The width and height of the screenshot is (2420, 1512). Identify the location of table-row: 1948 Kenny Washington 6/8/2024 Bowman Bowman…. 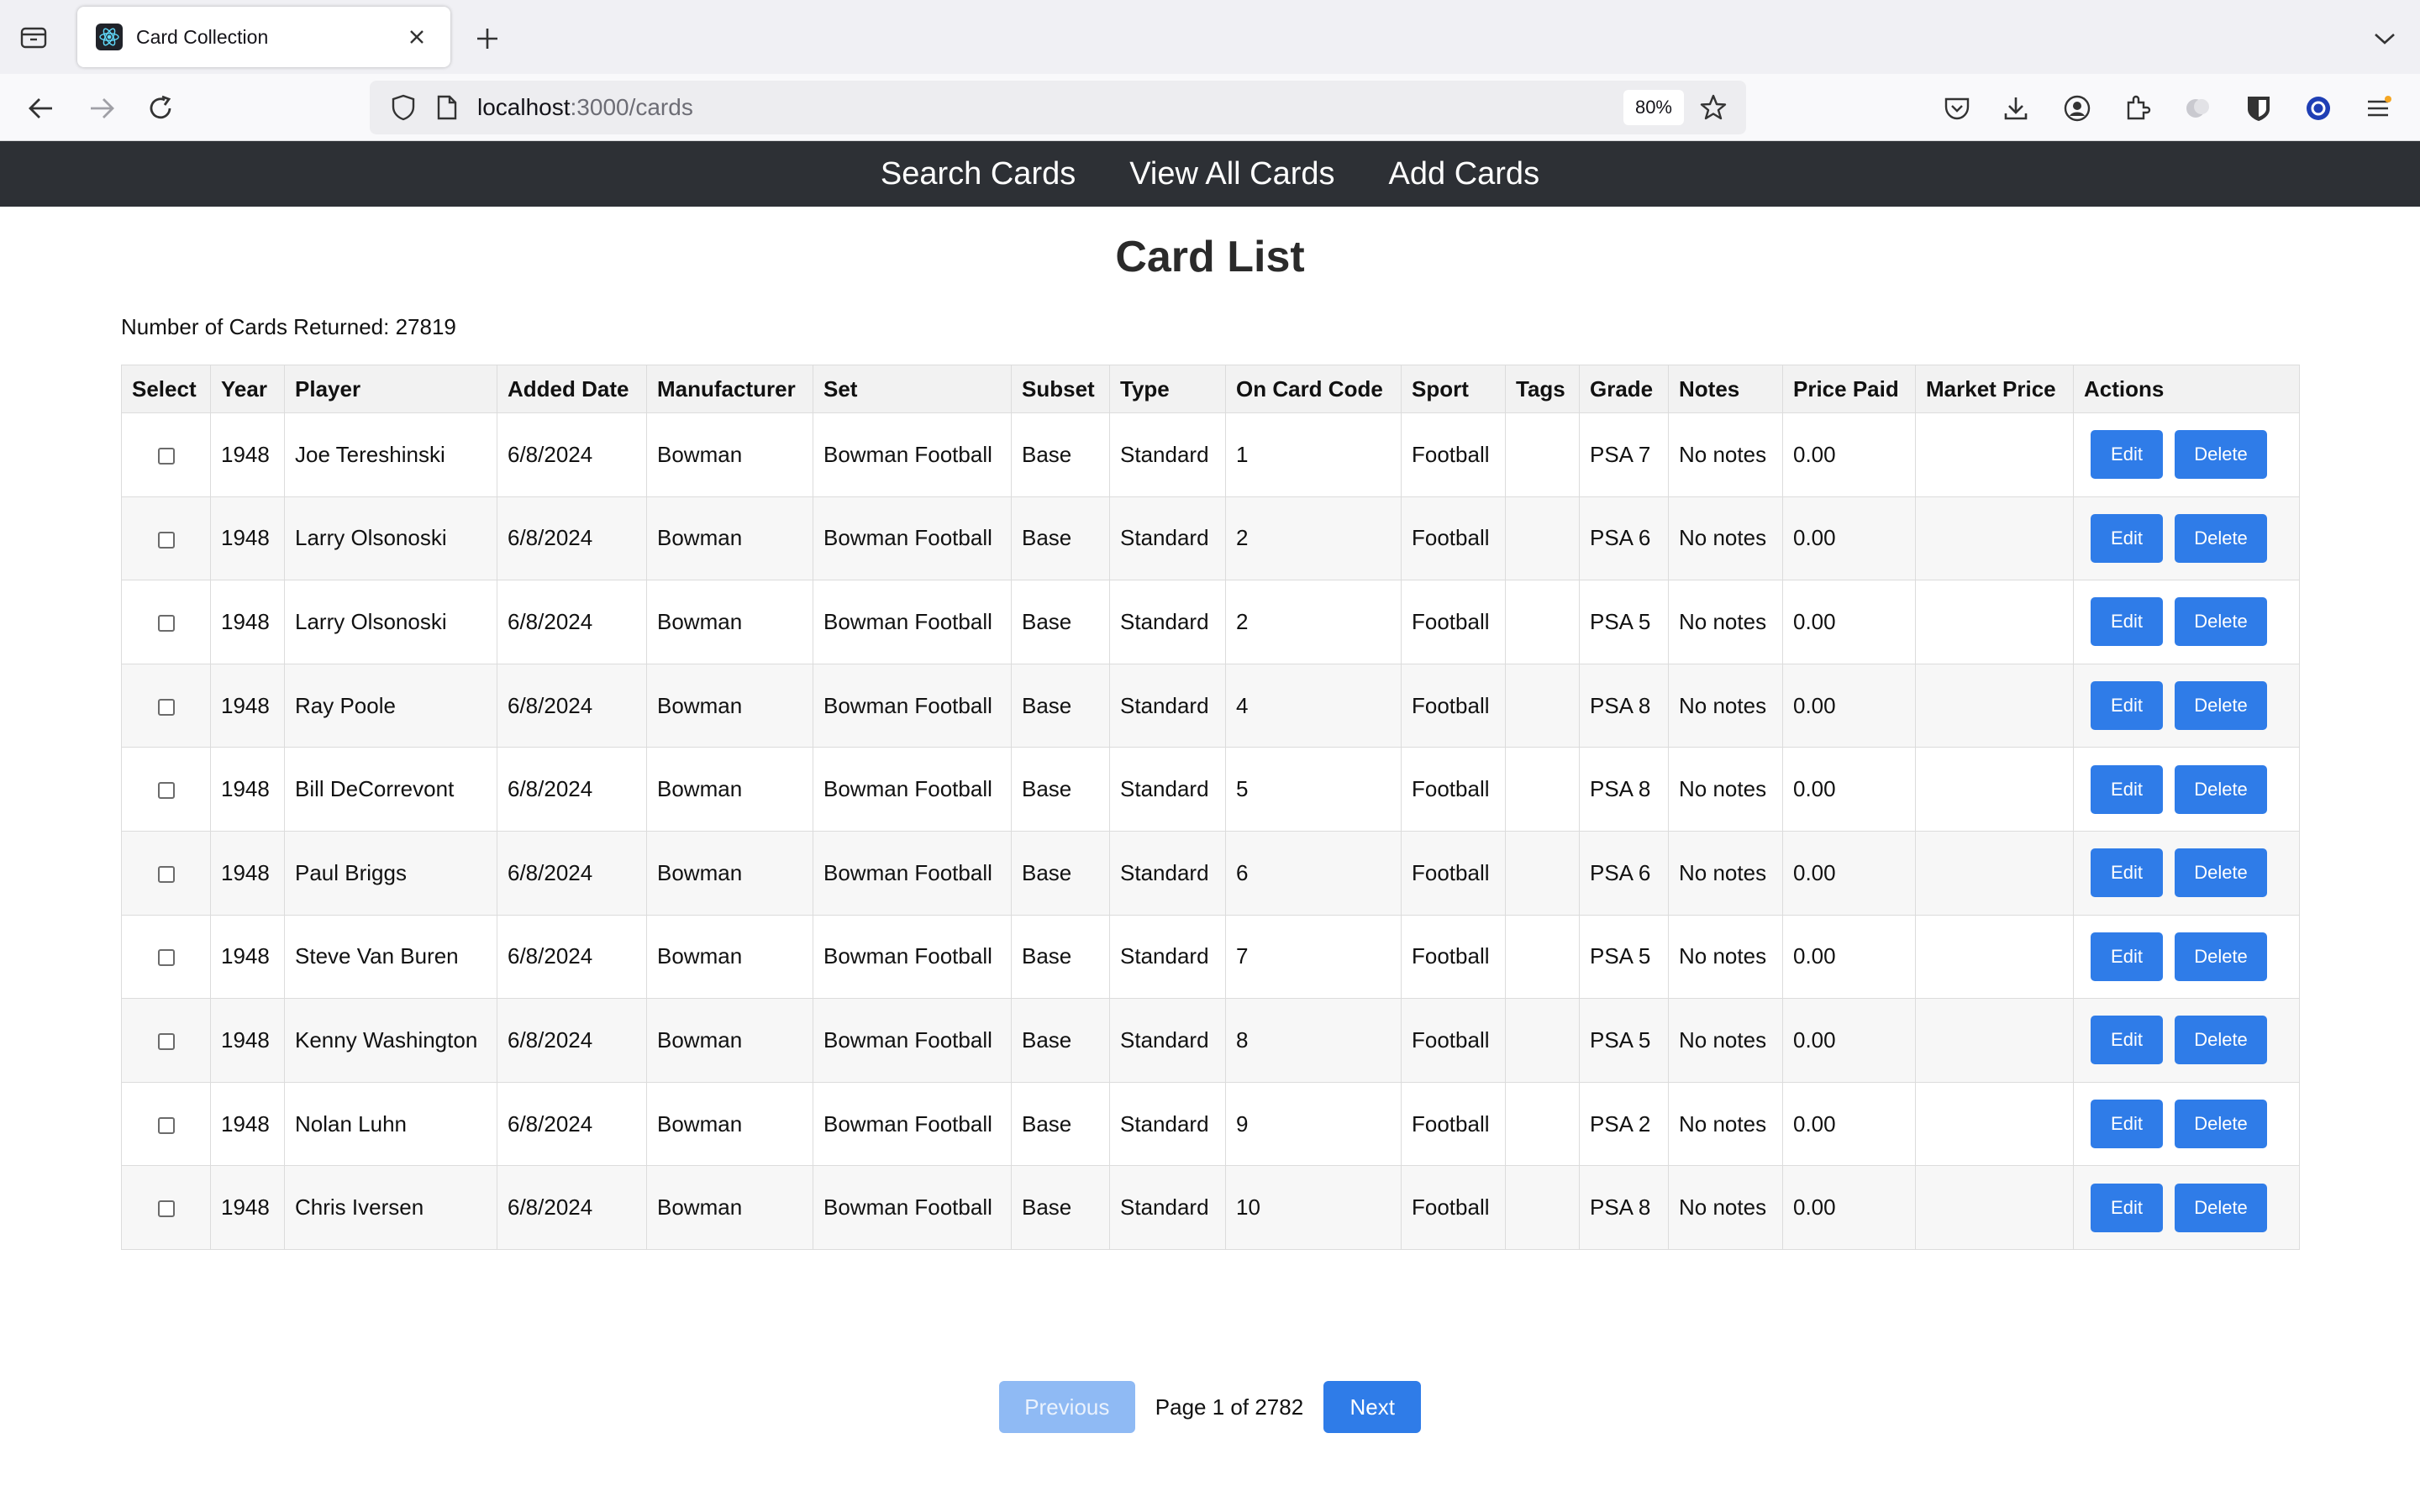
(1210, 1040).